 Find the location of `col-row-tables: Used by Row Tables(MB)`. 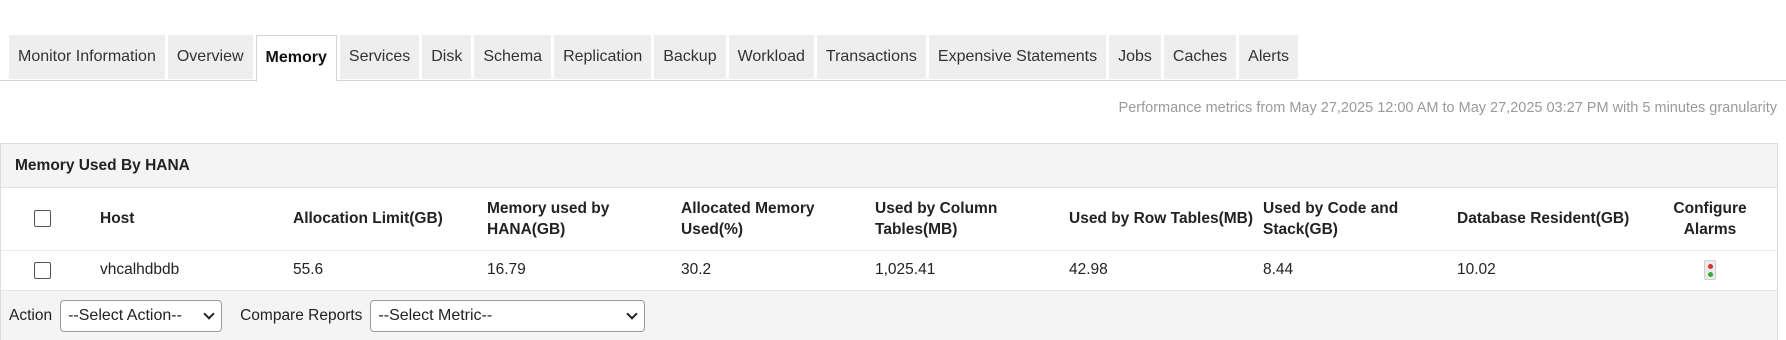

col-row-tables: Used by Row Tables(MB) is located at coordinates (1166, 219).